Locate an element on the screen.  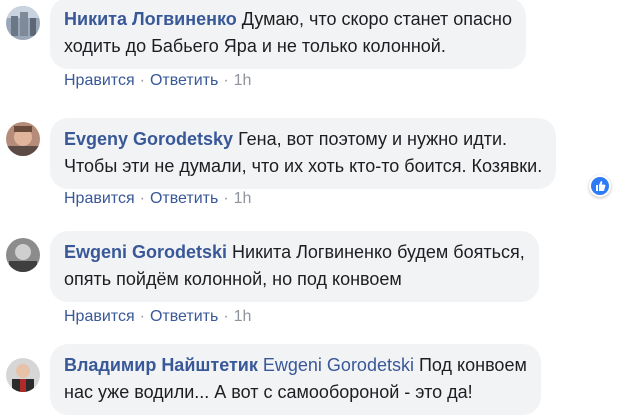
comment-author-link: Никита Логвиненко is located at coordinates (150, 19).